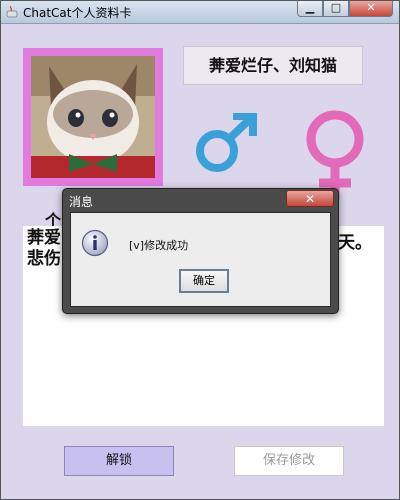 This screenshot has height=500, width=400. Describe the element at coordinates (119, 461) in the screenshot. I see `unlock-button: 解锁` at that location.